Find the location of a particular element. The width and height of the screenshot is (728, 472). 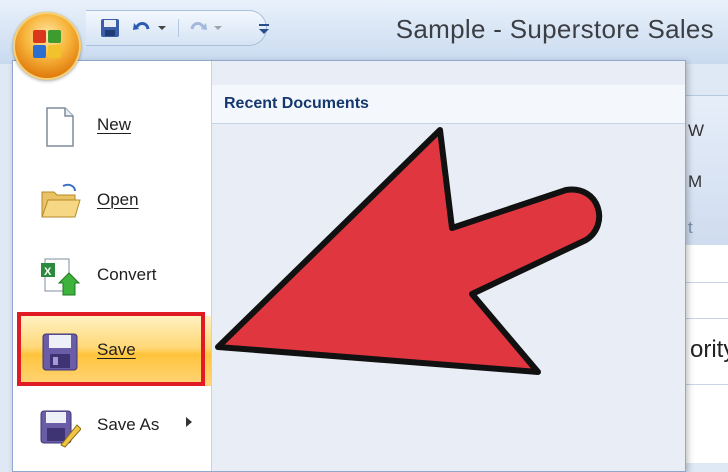

menu-item-label: New is located at coordinates (114, 124).